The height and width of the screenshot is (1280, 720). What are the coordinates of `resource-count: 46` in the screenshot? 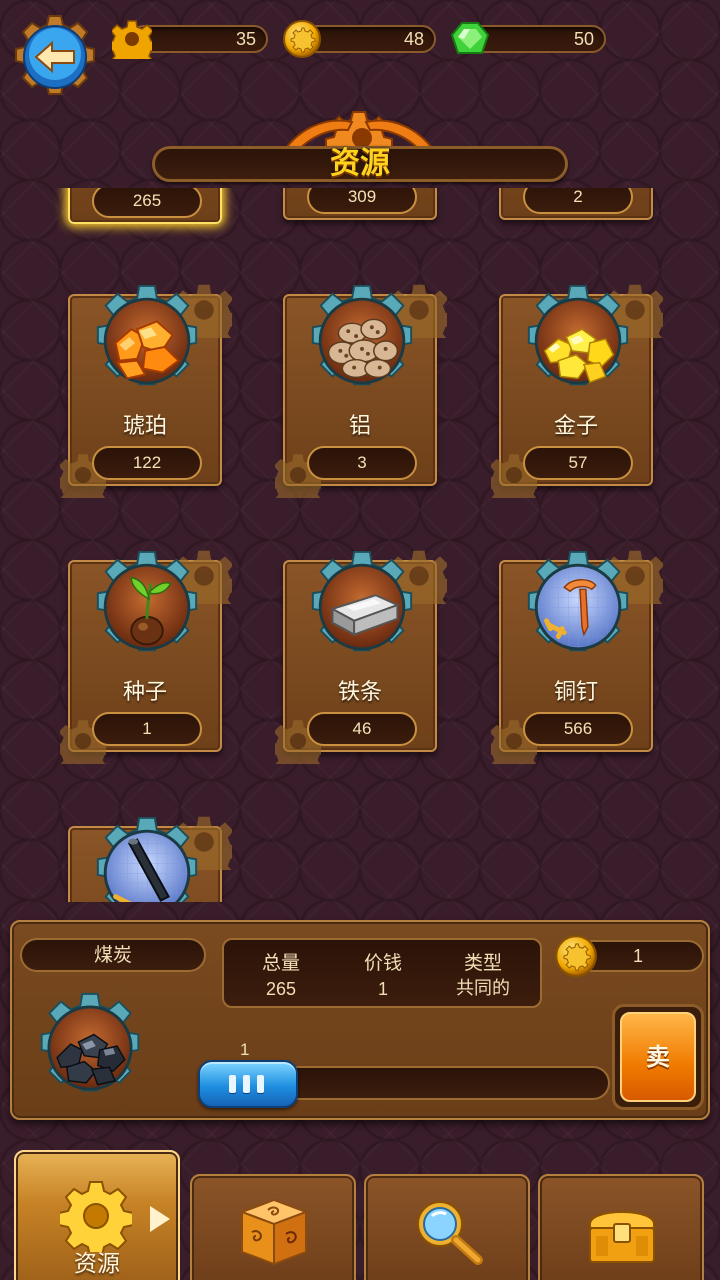 It's located at (362, 729).